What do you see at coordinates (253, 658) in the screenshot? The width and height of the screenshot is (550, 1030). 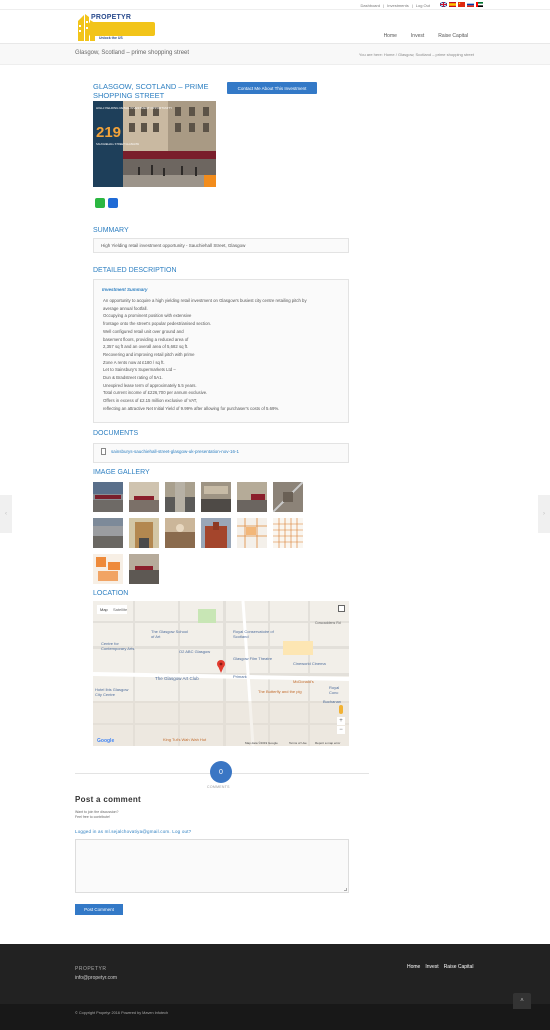 I see `map-label: Glasgow Film Theatre` at bounding box center [253, 658].